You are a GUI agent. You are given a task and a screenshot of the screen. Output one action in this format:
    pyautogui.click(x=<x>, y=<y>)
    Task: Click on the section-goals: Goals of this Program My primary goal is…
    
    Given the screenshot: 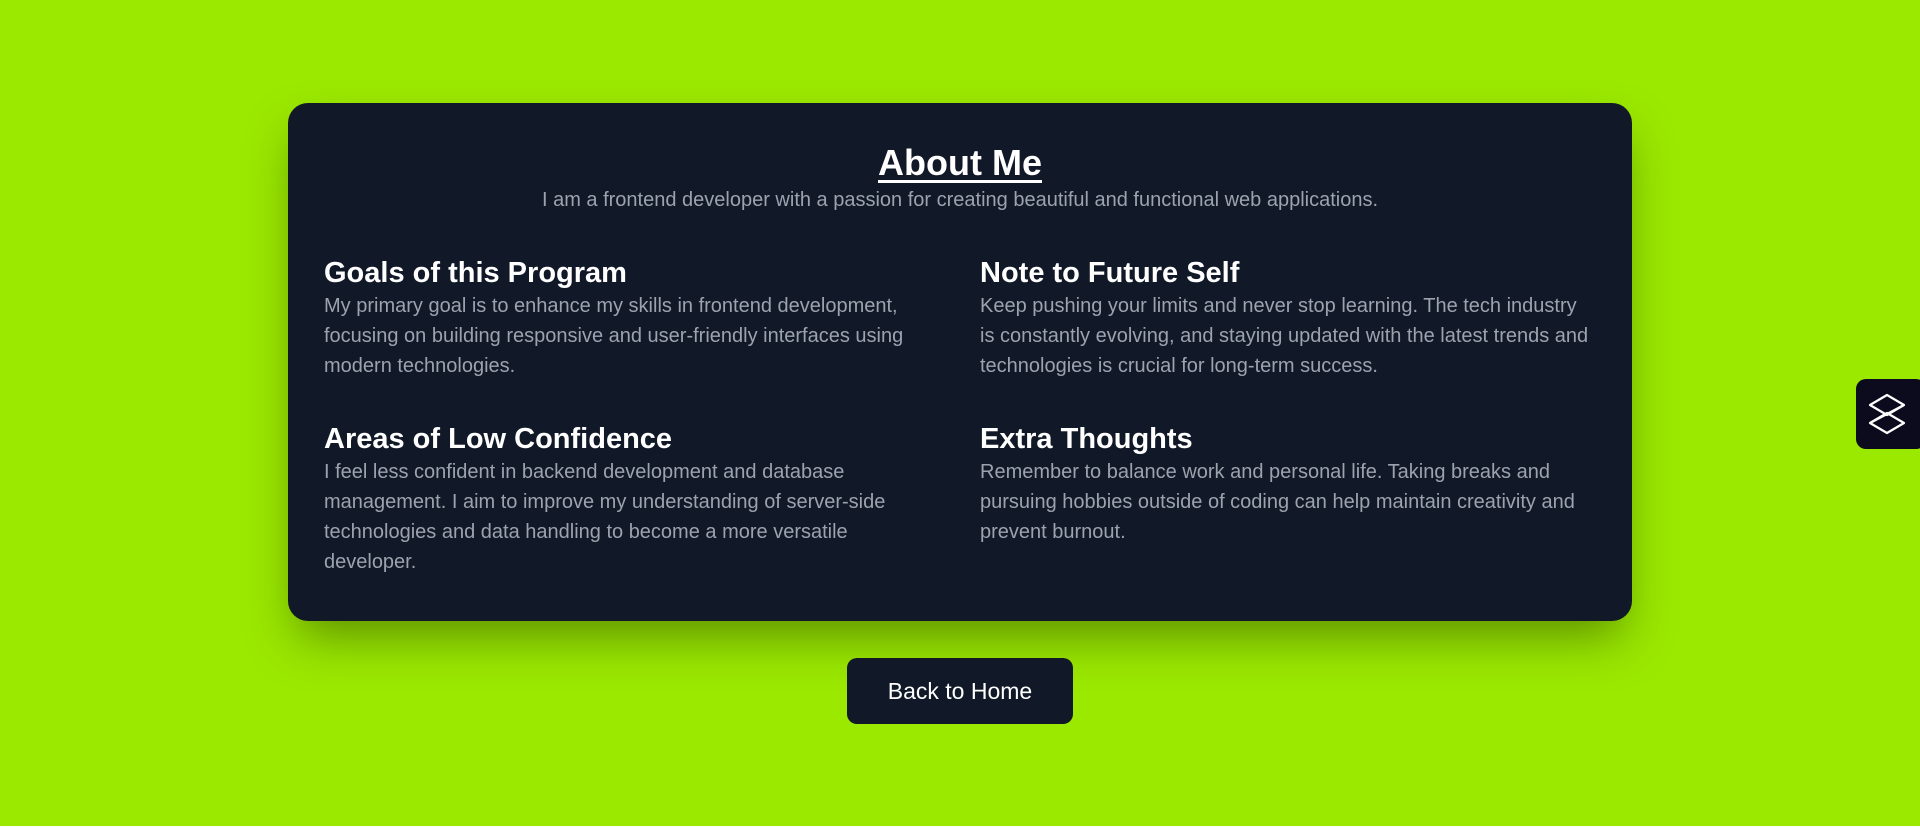 What is the action you would take?
    pyautogui.click(x=632, y=318)
    